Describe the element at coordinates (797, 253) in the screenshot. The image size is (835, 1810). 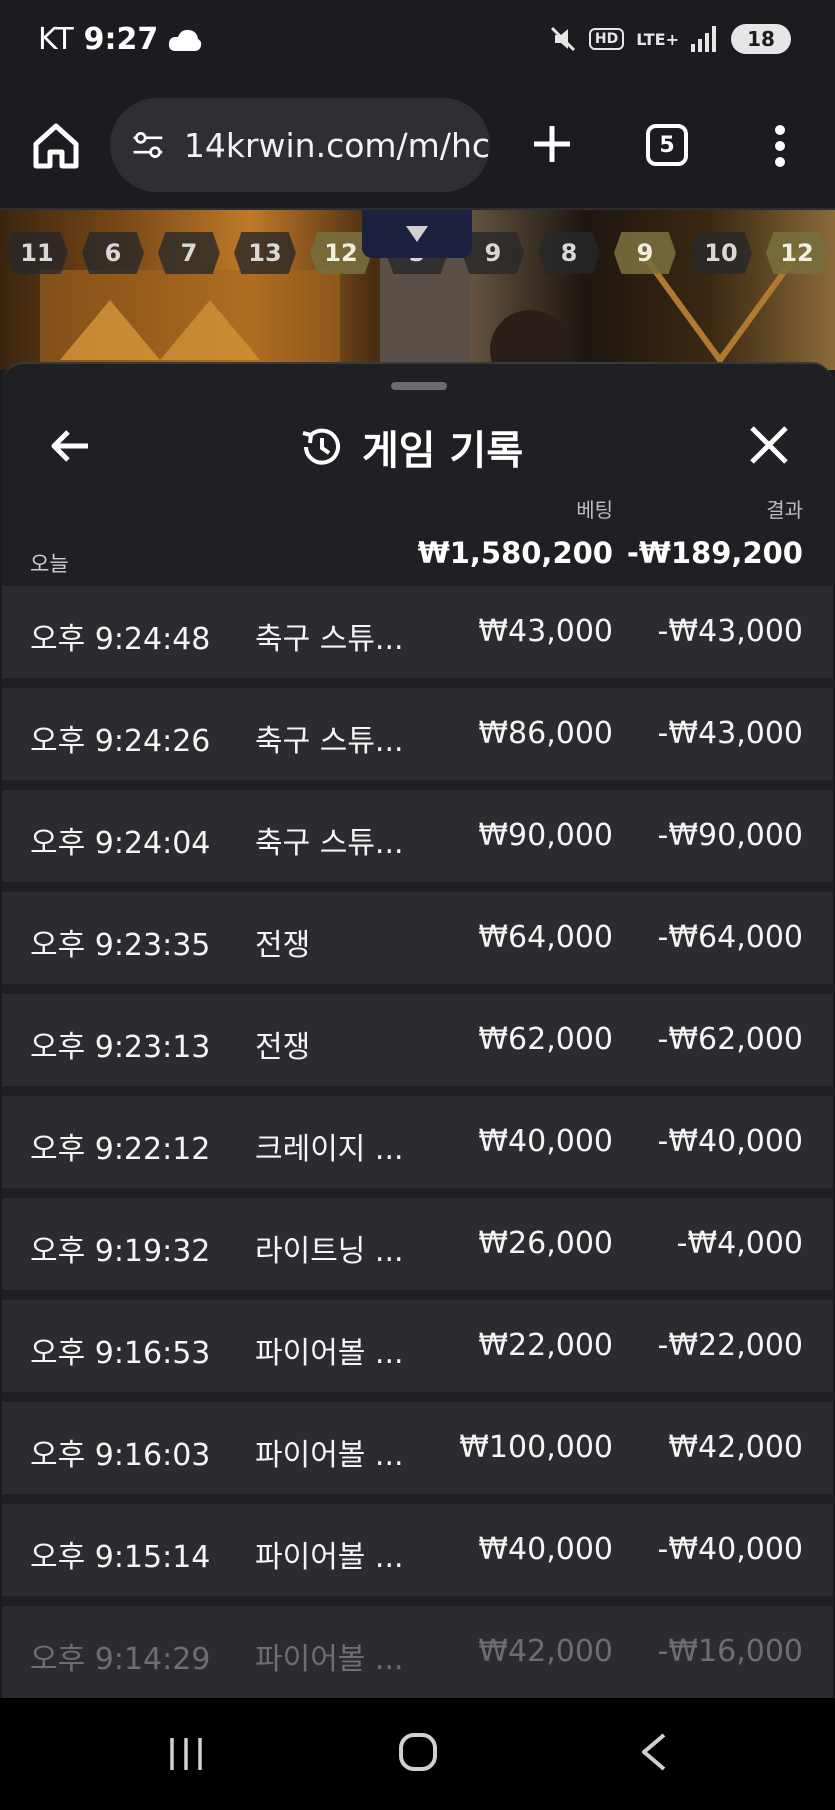
I see `roadmap-chip: 12` at that location.